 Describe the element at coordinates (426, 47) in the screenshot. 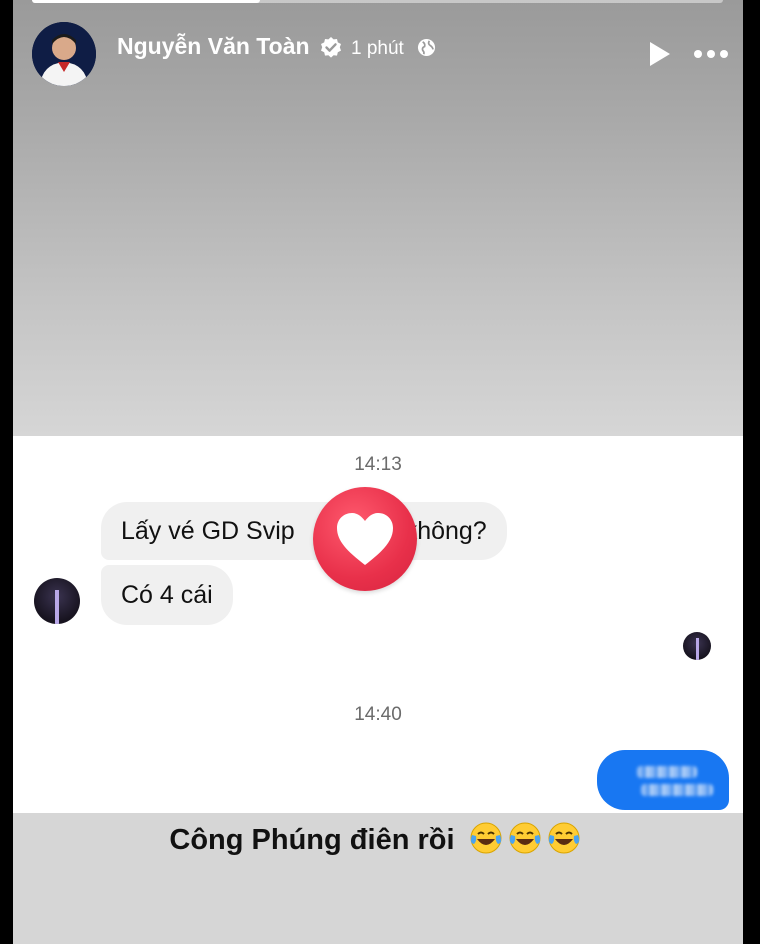

I see `globe-icon` at that location.